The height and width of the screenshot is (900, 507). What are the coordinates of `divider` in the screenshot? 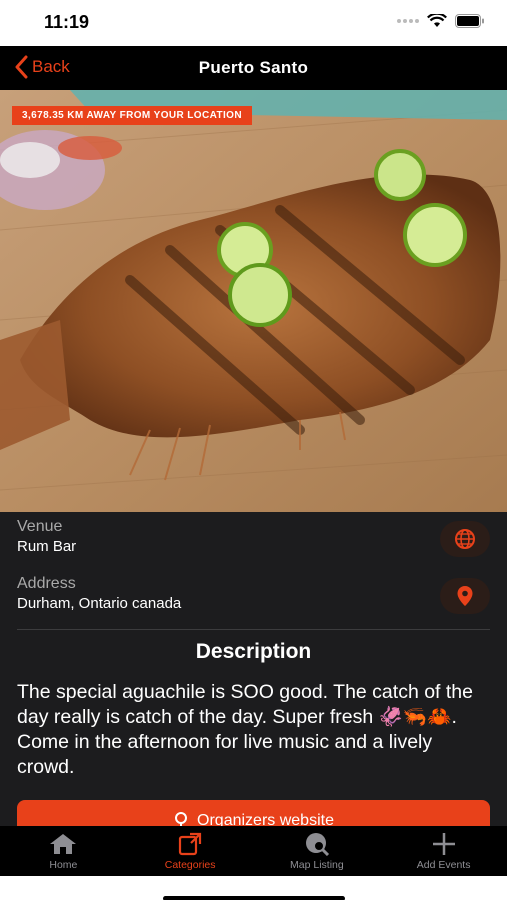 It's located at (253, 629).